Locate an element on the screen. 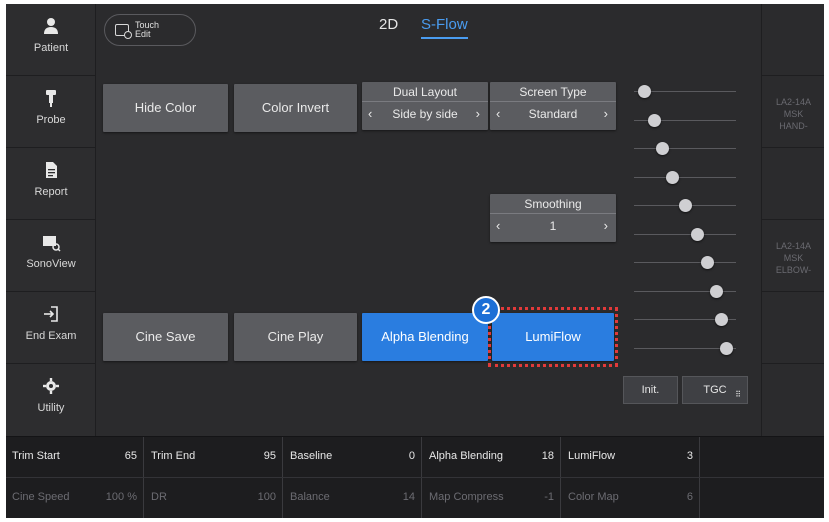 This screenshot has width=829, height=522. param-value: -1 is located at coordinates (549, 497).